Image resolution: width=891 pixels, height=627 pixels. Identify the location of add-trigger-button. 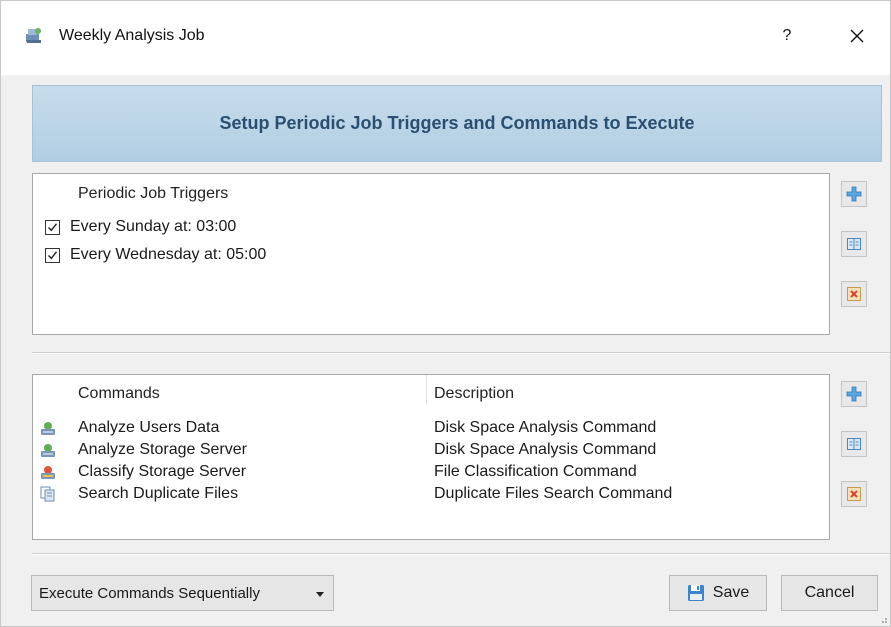
(854, 194).